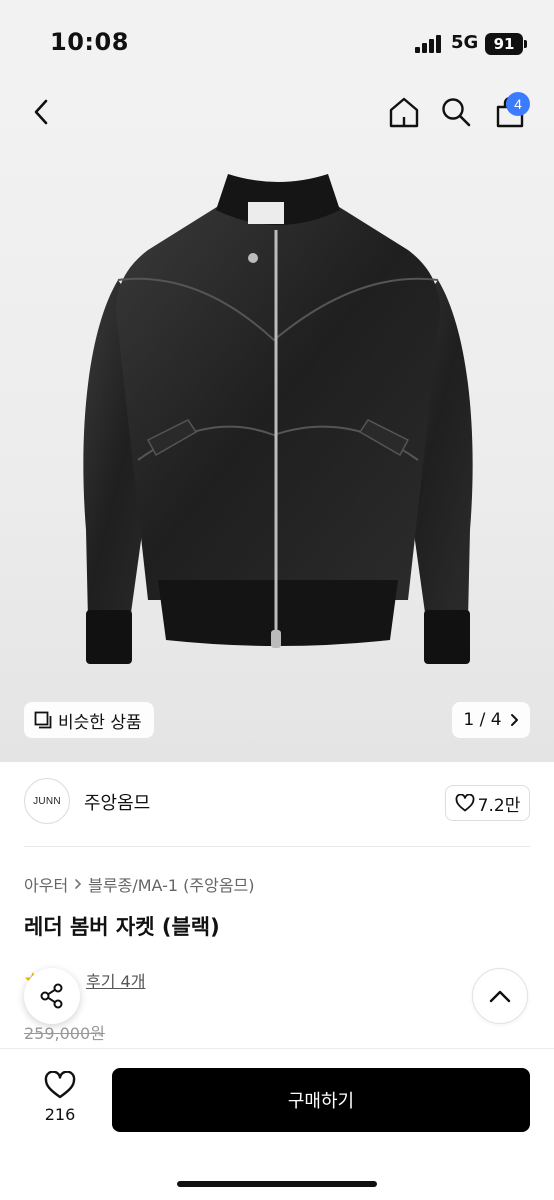 Image resolution: width=554 pixels, height=1200 pixels. I want to click on wishlist-count: 216, so click(60, 1114).